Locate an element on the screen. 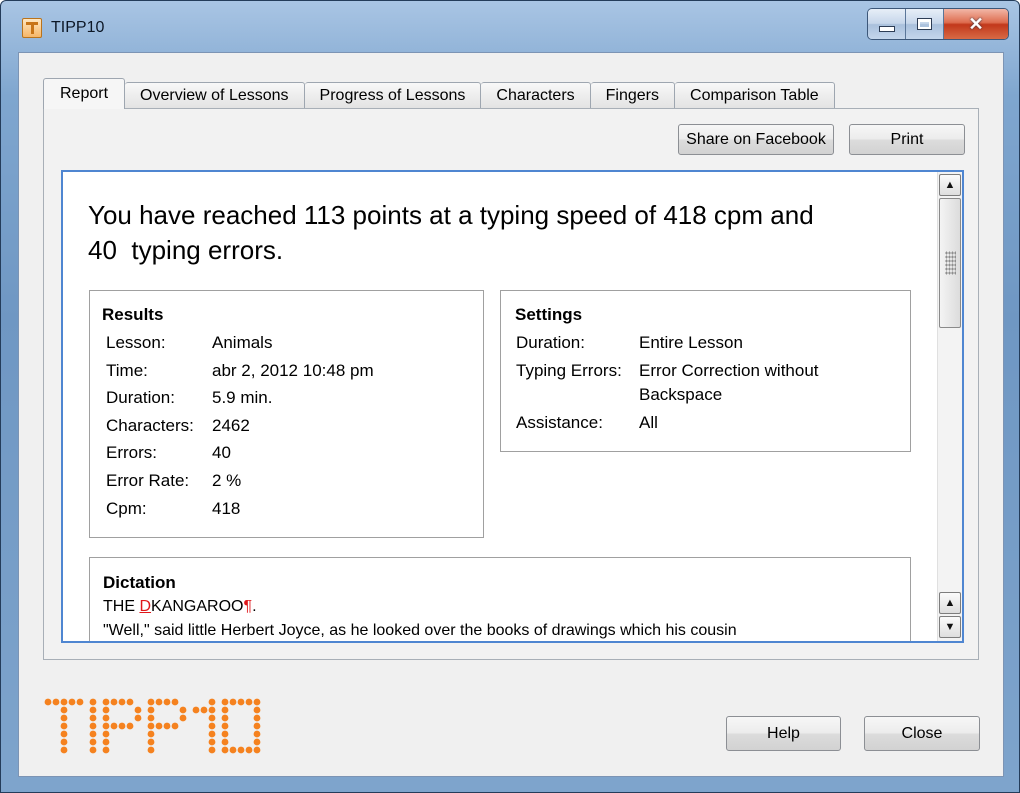 Image resolution: width=1020 pixels, height=793 pixels. setting-label: Typing Errors: is located at coordinates (569, 370).